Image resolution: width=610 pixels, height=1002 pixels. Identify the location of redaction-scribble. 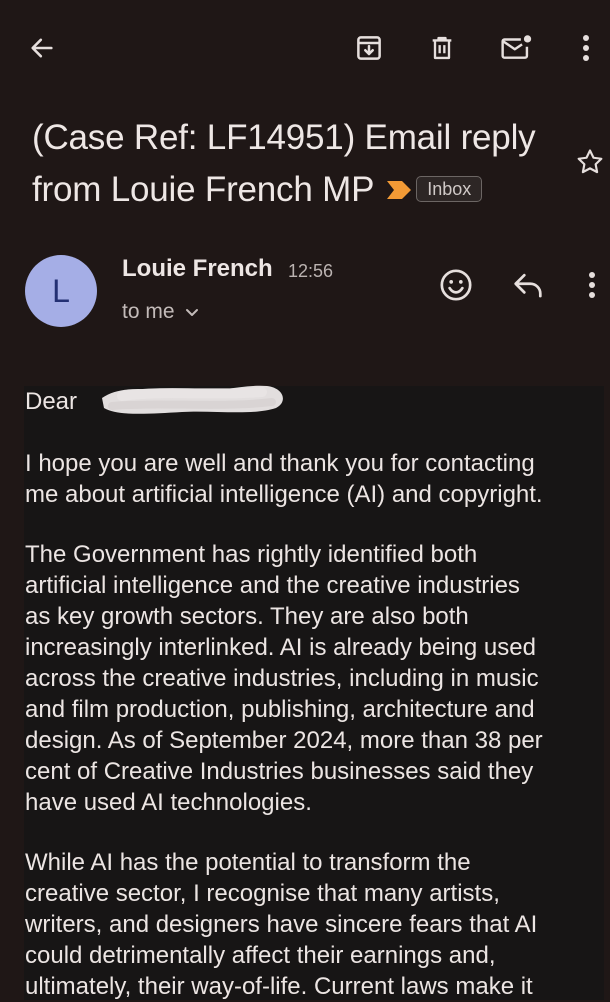
(192, 397).